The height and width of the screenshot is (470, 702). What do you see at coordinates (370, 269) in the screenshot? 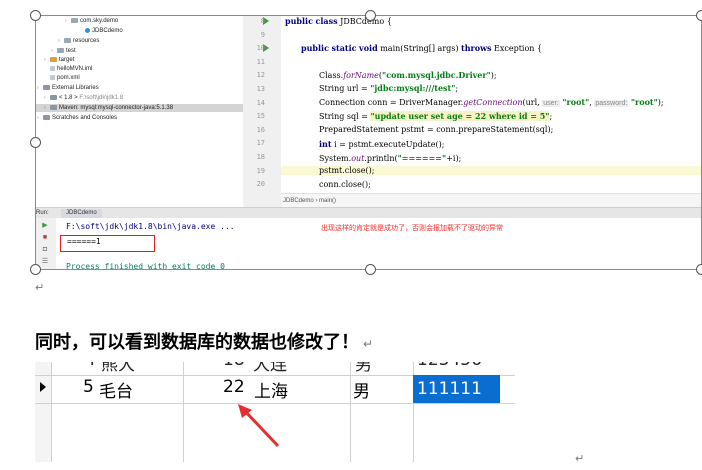
I see `resize-handle-bc` at bounding box center [370, 269].